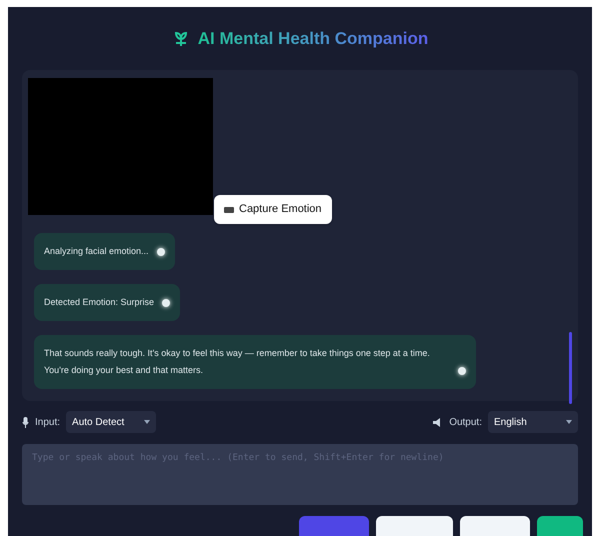 The image size is (596, 536). I want to click on output-language-label: Output:, so click(465, 423).